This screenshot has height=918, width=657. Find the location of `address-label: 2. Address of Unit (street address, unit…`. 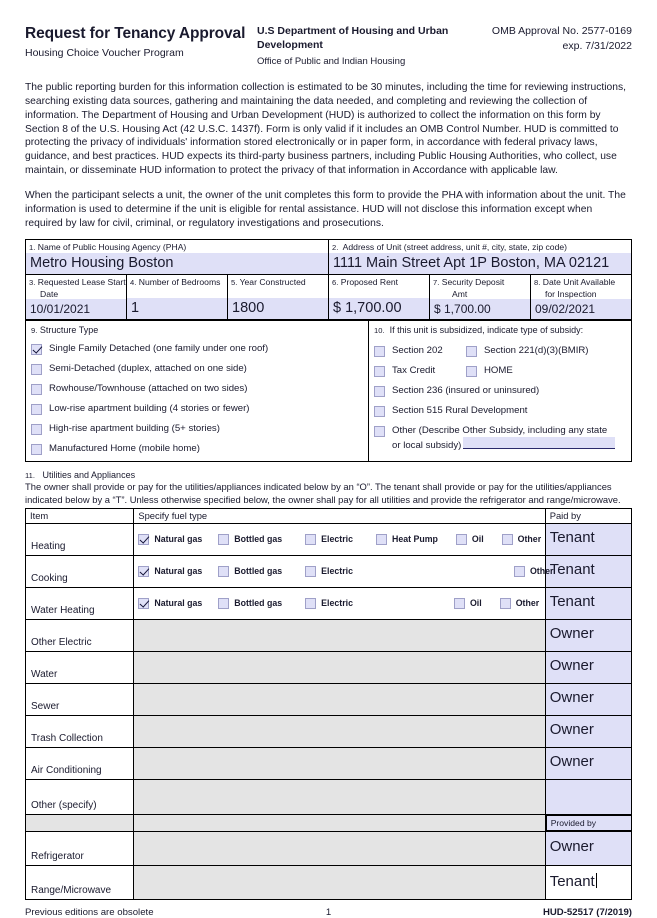

address-label: 2. Address of Unit (street address, unit… is located at coordinates (449, 247).